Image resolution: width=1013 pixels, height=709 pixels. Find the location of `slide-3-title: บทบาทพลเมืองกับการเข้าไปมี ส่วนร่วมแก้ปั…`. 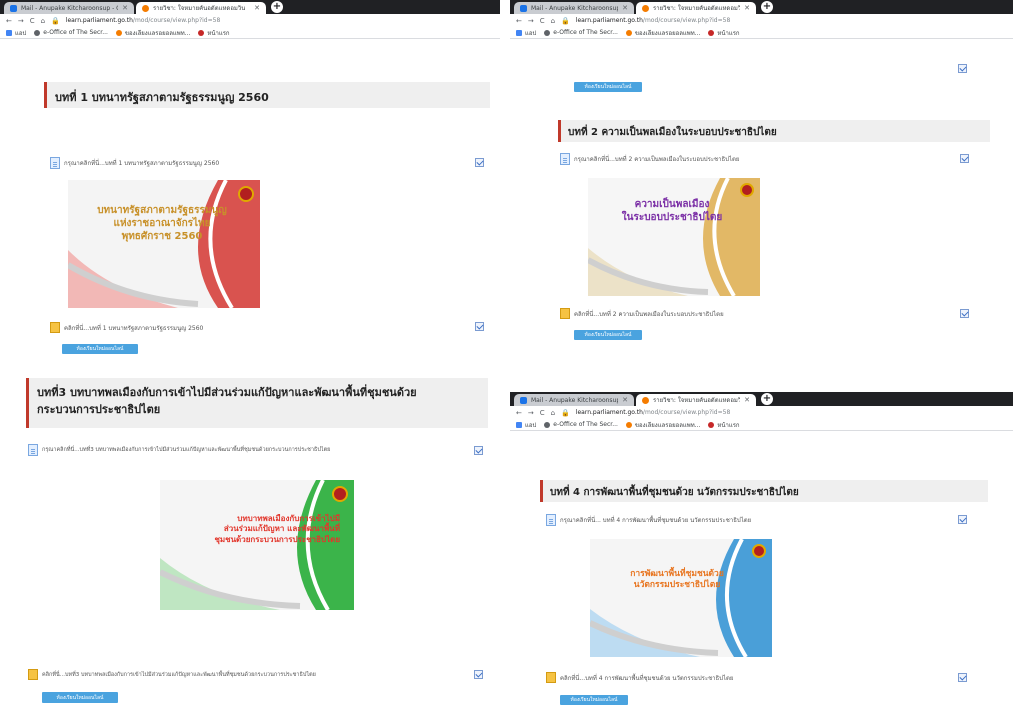

slide-3-title: บทบาทพลเมืองกับการเข้าไปมี ส่วนร่วมแก้ปั… is located at coordinates (277, 529).